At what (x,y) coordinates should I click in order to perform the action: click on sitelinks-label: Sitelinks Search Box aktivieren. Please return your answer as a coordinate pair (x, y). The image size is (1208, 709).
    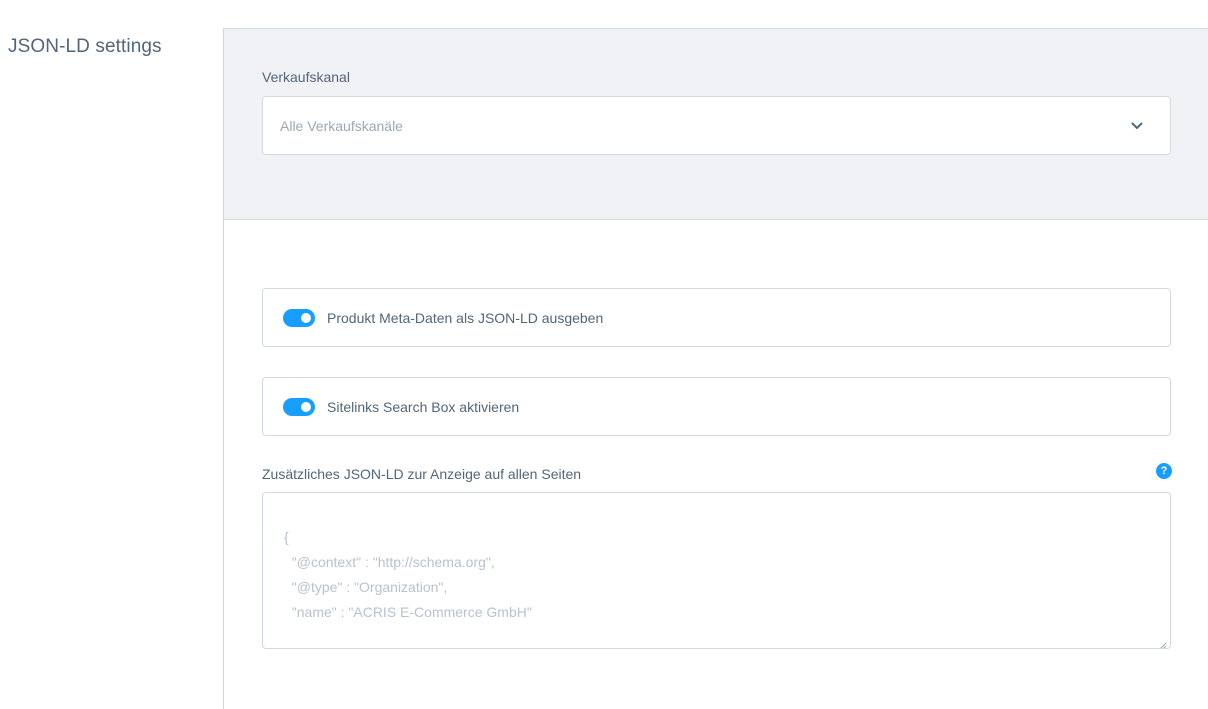
    Looking at the image, I should click on (423, 406).